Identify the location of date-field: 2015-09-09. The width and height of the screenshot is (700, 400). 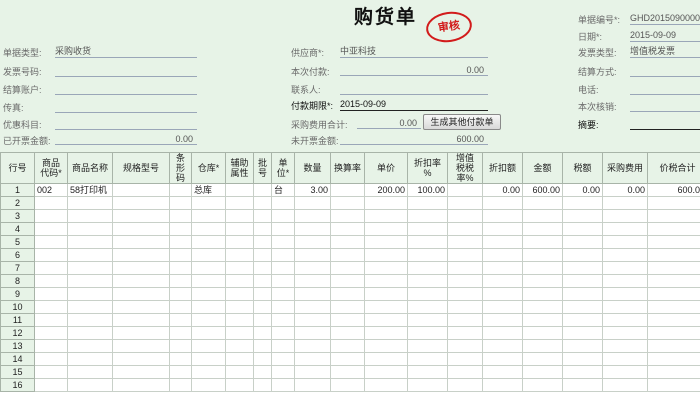
(665, 35).